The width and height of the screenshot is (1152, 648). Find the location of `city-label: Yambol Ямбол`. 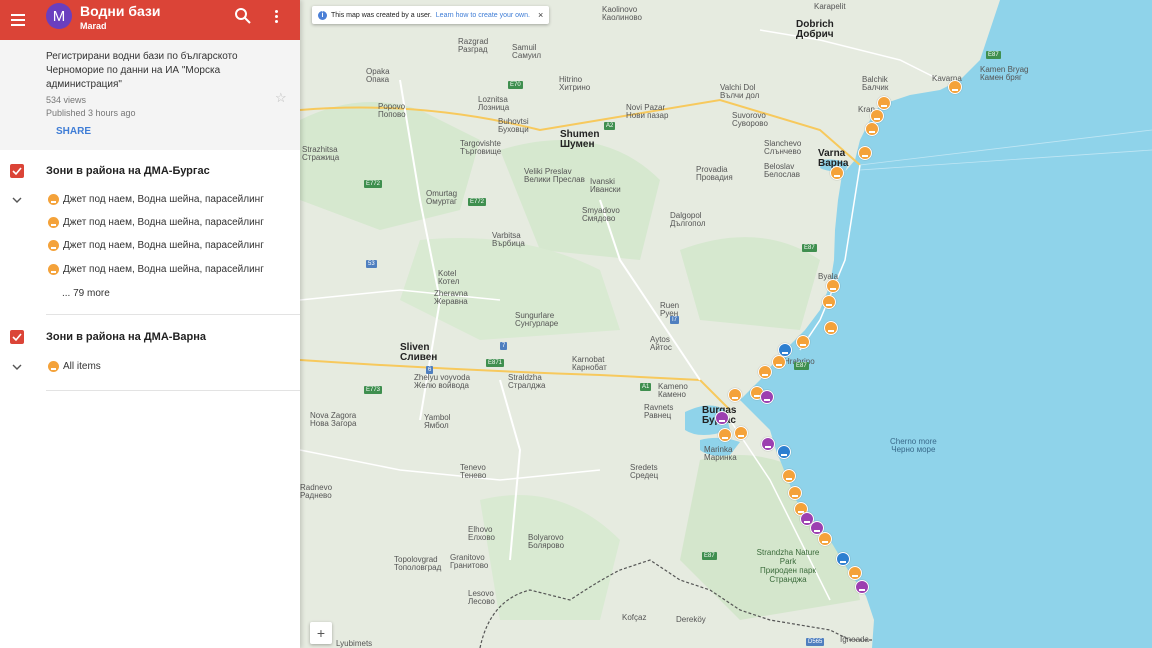

city-label: Yambol Ямбол is located at coordinates (437, 421).